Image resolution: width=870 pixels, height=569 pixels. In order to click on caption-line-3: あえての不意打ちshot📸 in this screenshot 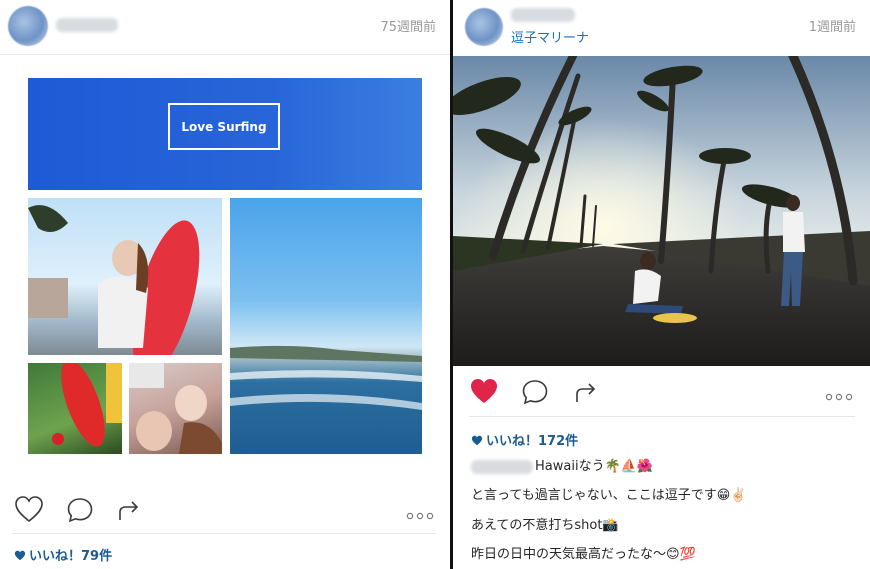, I will do `click(545, 525)`.